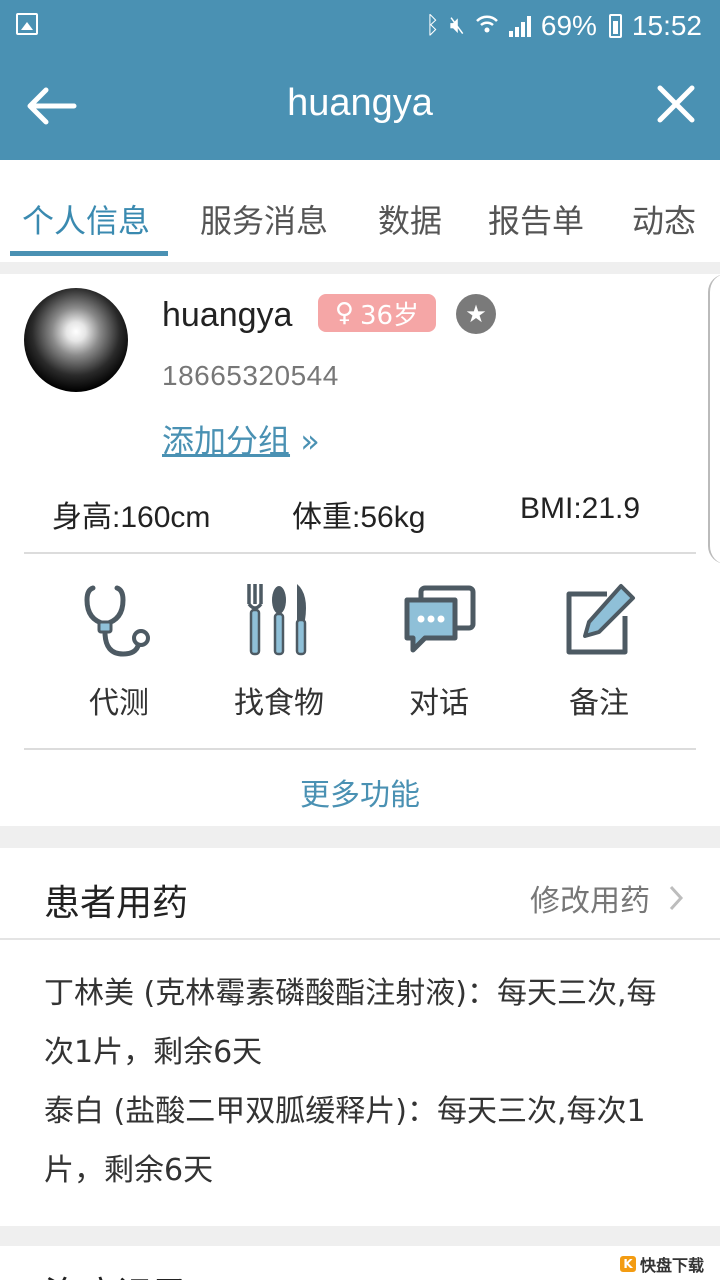 This screenshot has height=1280, width=720. I want to click on chevron-right-icon, so click(676, 898).